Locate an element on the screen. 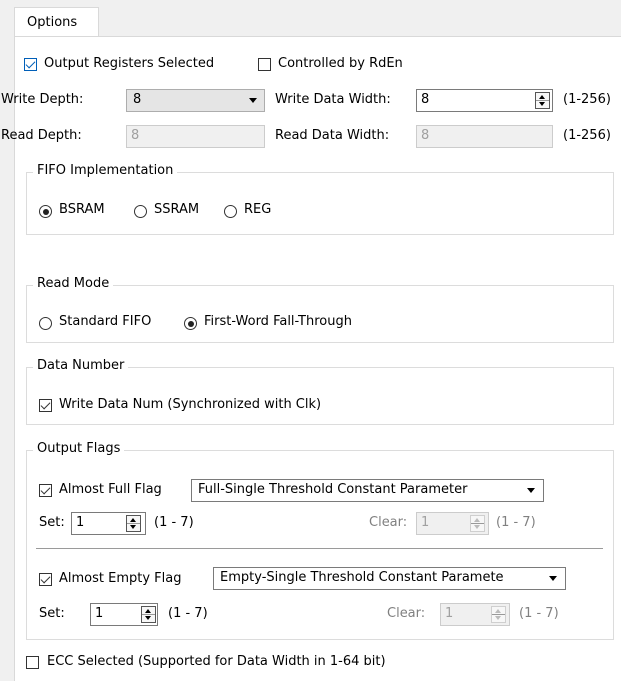 This screenshot has height=681, width=621. almost-full-set-spinner is located at coordinates (133, 523).